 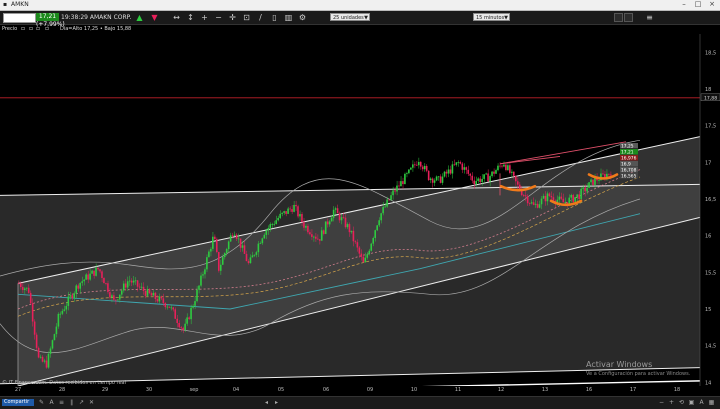 What do you see at coordinates (51, 402) in the screenshot?
I see `text-tool-icon: A` at bounding box center [51, 402].